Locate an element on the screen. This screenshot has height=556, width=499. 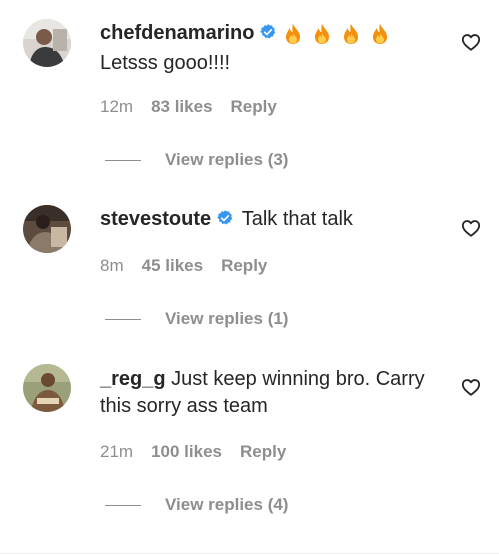
comment-text: stevestoute Talk that talk is located at coordinates (270, 219).